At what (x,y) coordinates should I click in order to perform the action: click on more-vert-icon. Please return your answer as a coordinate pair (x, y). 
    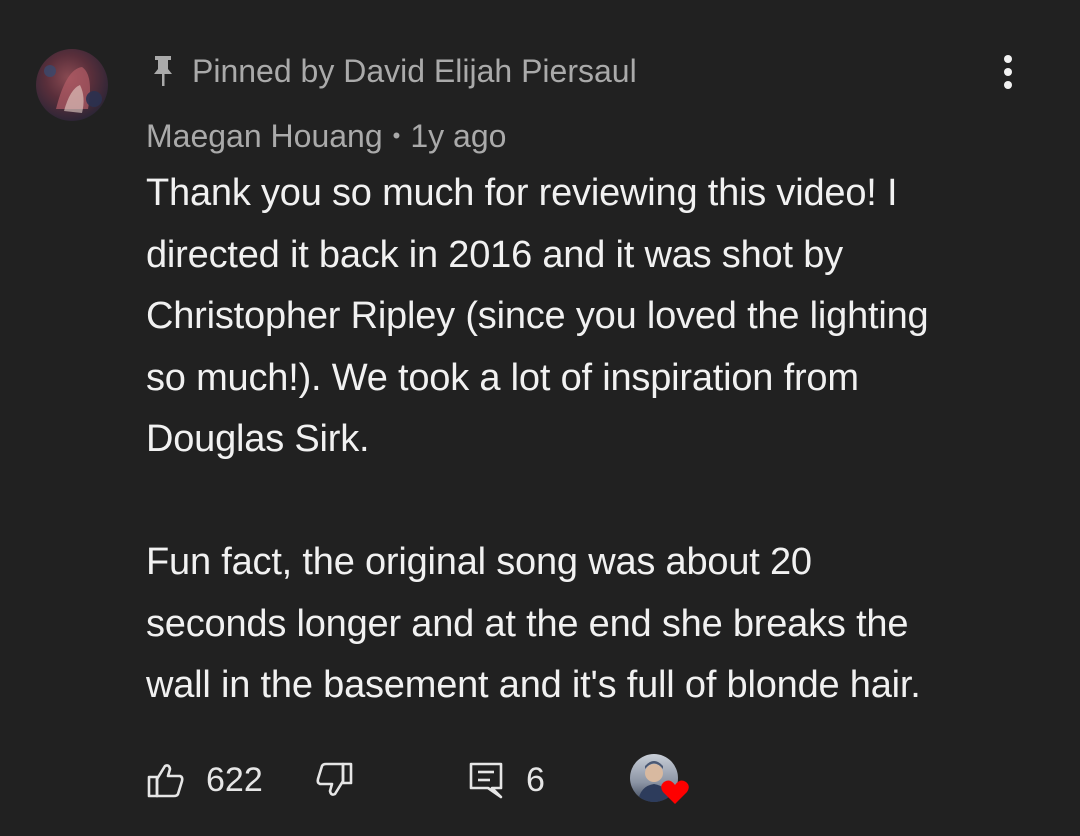
    Looking at the image, I should click on (1008, 74).